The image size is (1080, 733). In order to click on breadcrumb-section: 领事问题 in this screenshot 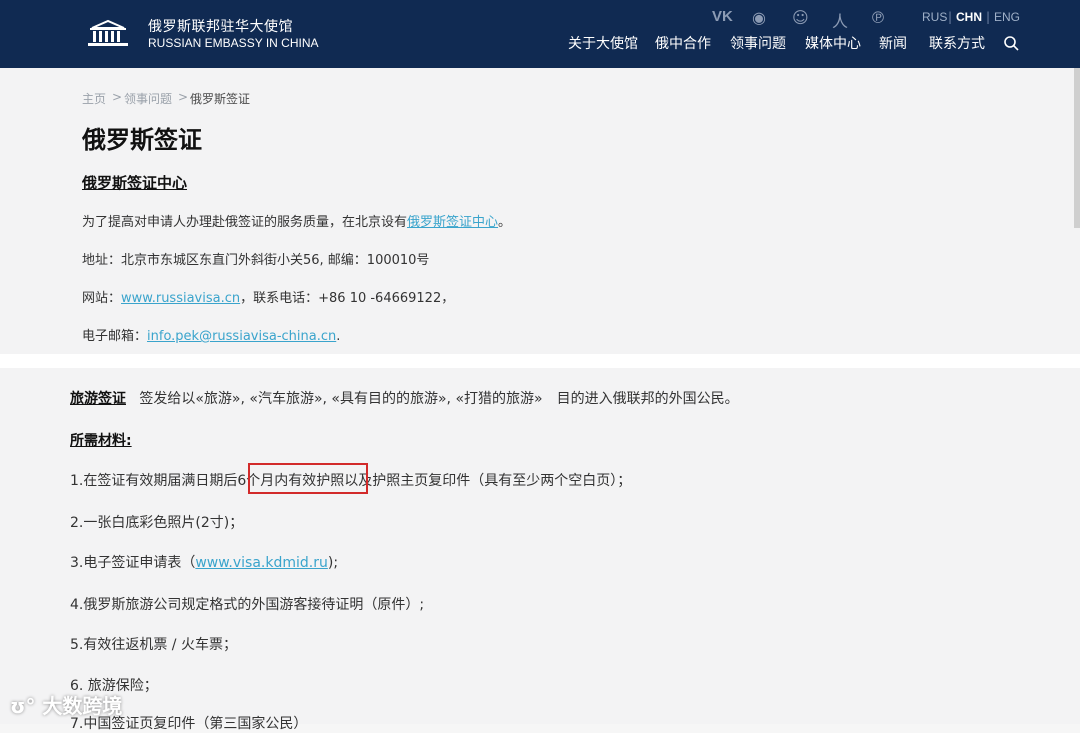, I will do `click(148, 98)`.